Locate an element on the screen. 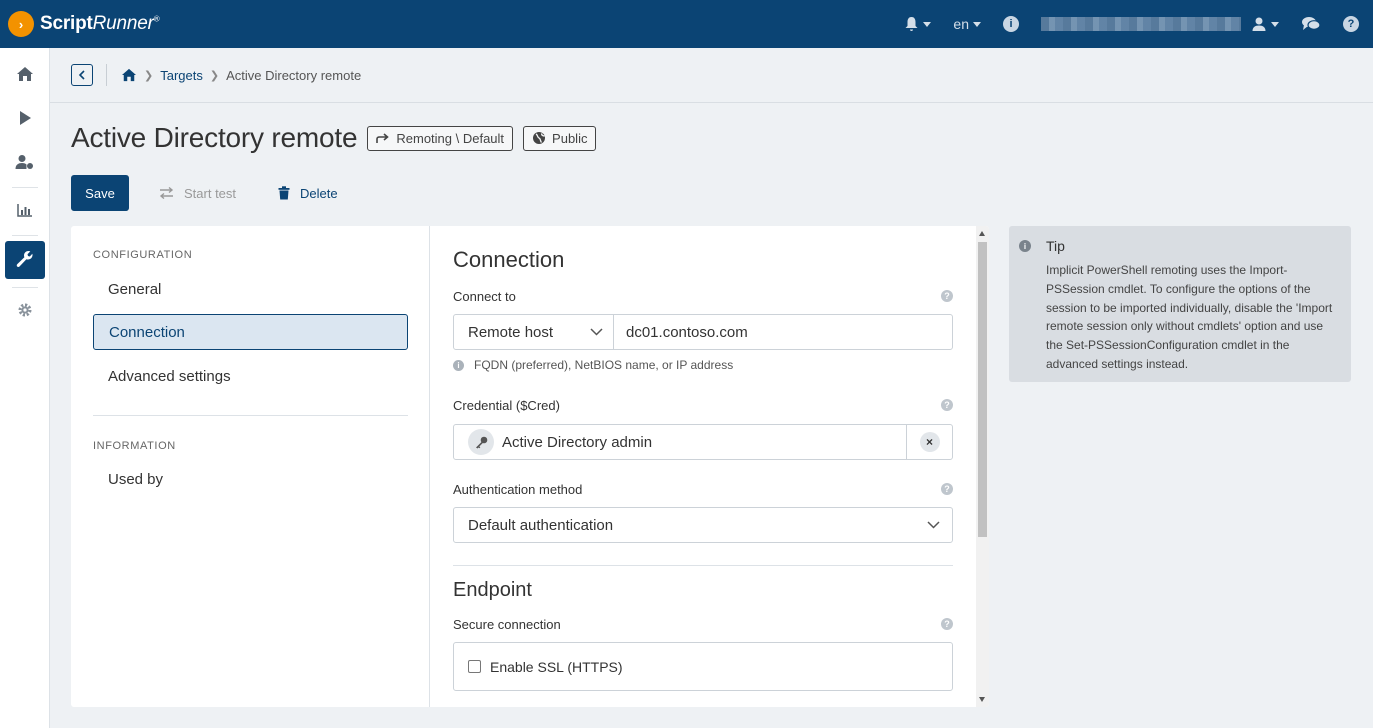  connect-to-label: Connect to is located at coordinates (484, 296).